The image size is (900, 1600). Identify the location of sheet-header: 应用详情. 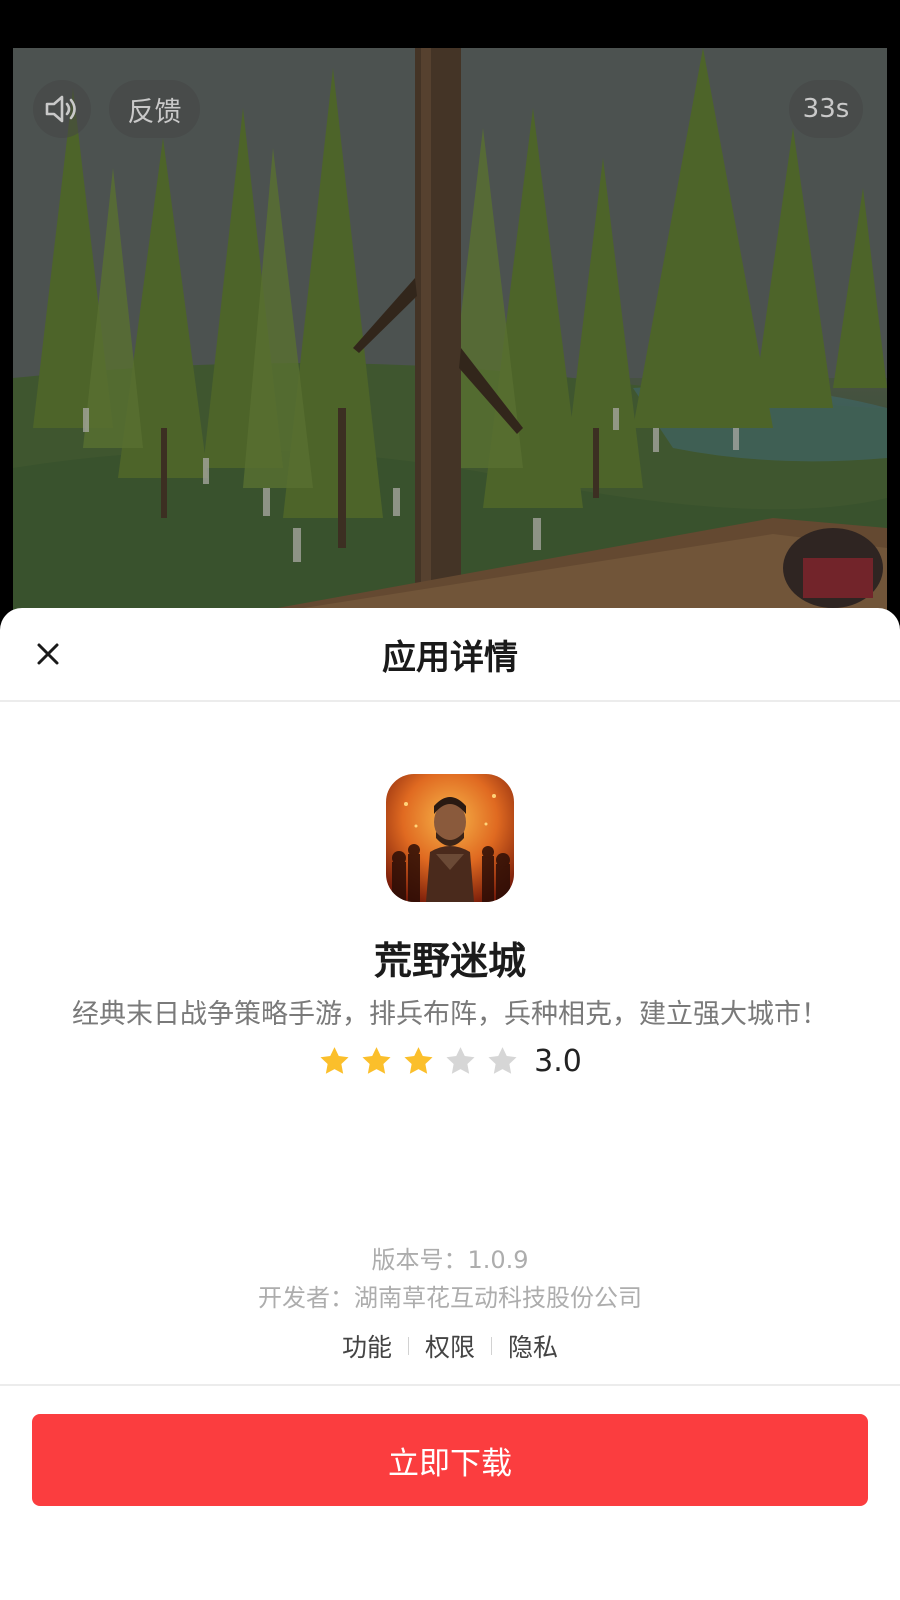
(450, 655).